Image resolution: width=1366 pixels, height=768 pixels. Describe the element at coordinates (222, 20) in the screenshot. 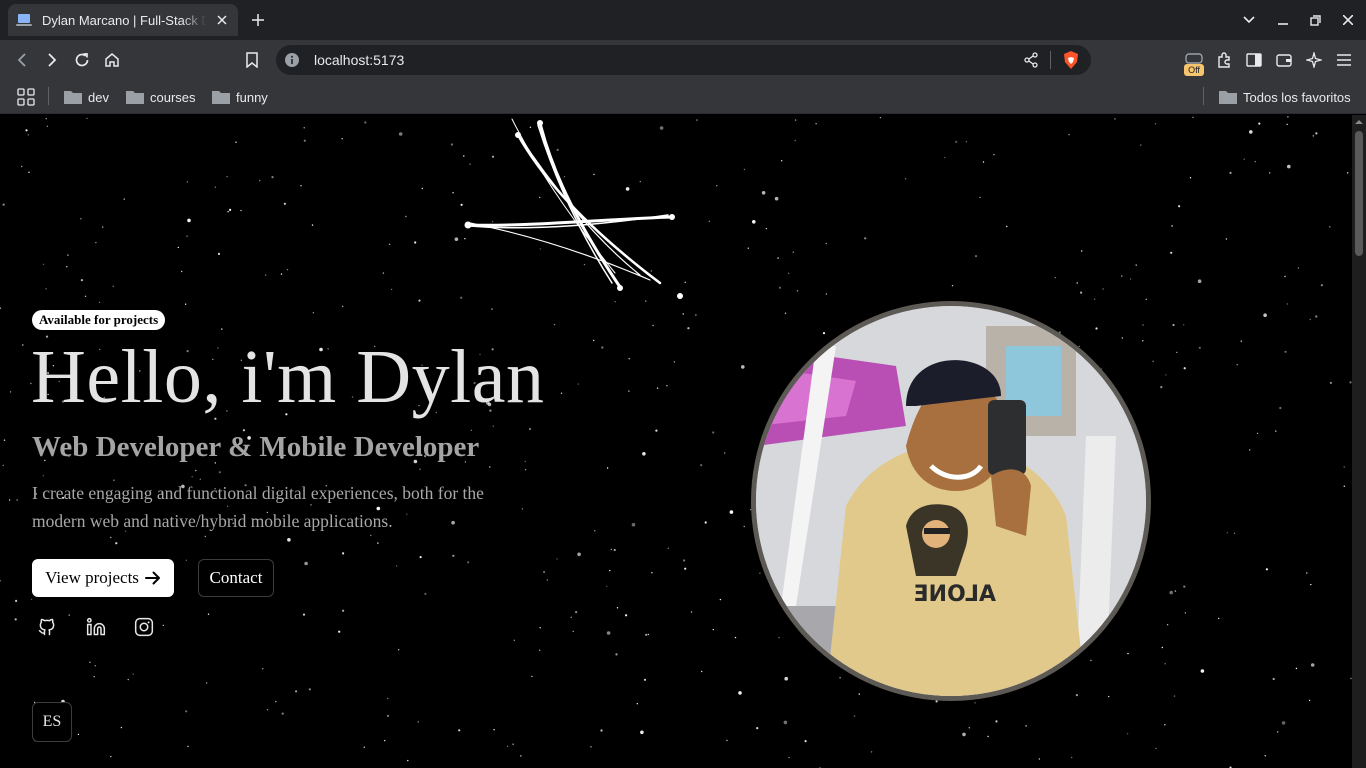

I see `close-tab-icon` at that location.